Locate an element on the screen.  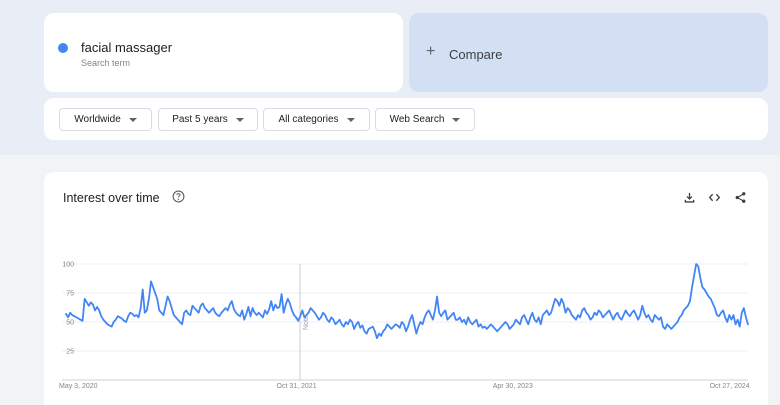
y-tick-label: 75 is located at coordinates (70, 294).